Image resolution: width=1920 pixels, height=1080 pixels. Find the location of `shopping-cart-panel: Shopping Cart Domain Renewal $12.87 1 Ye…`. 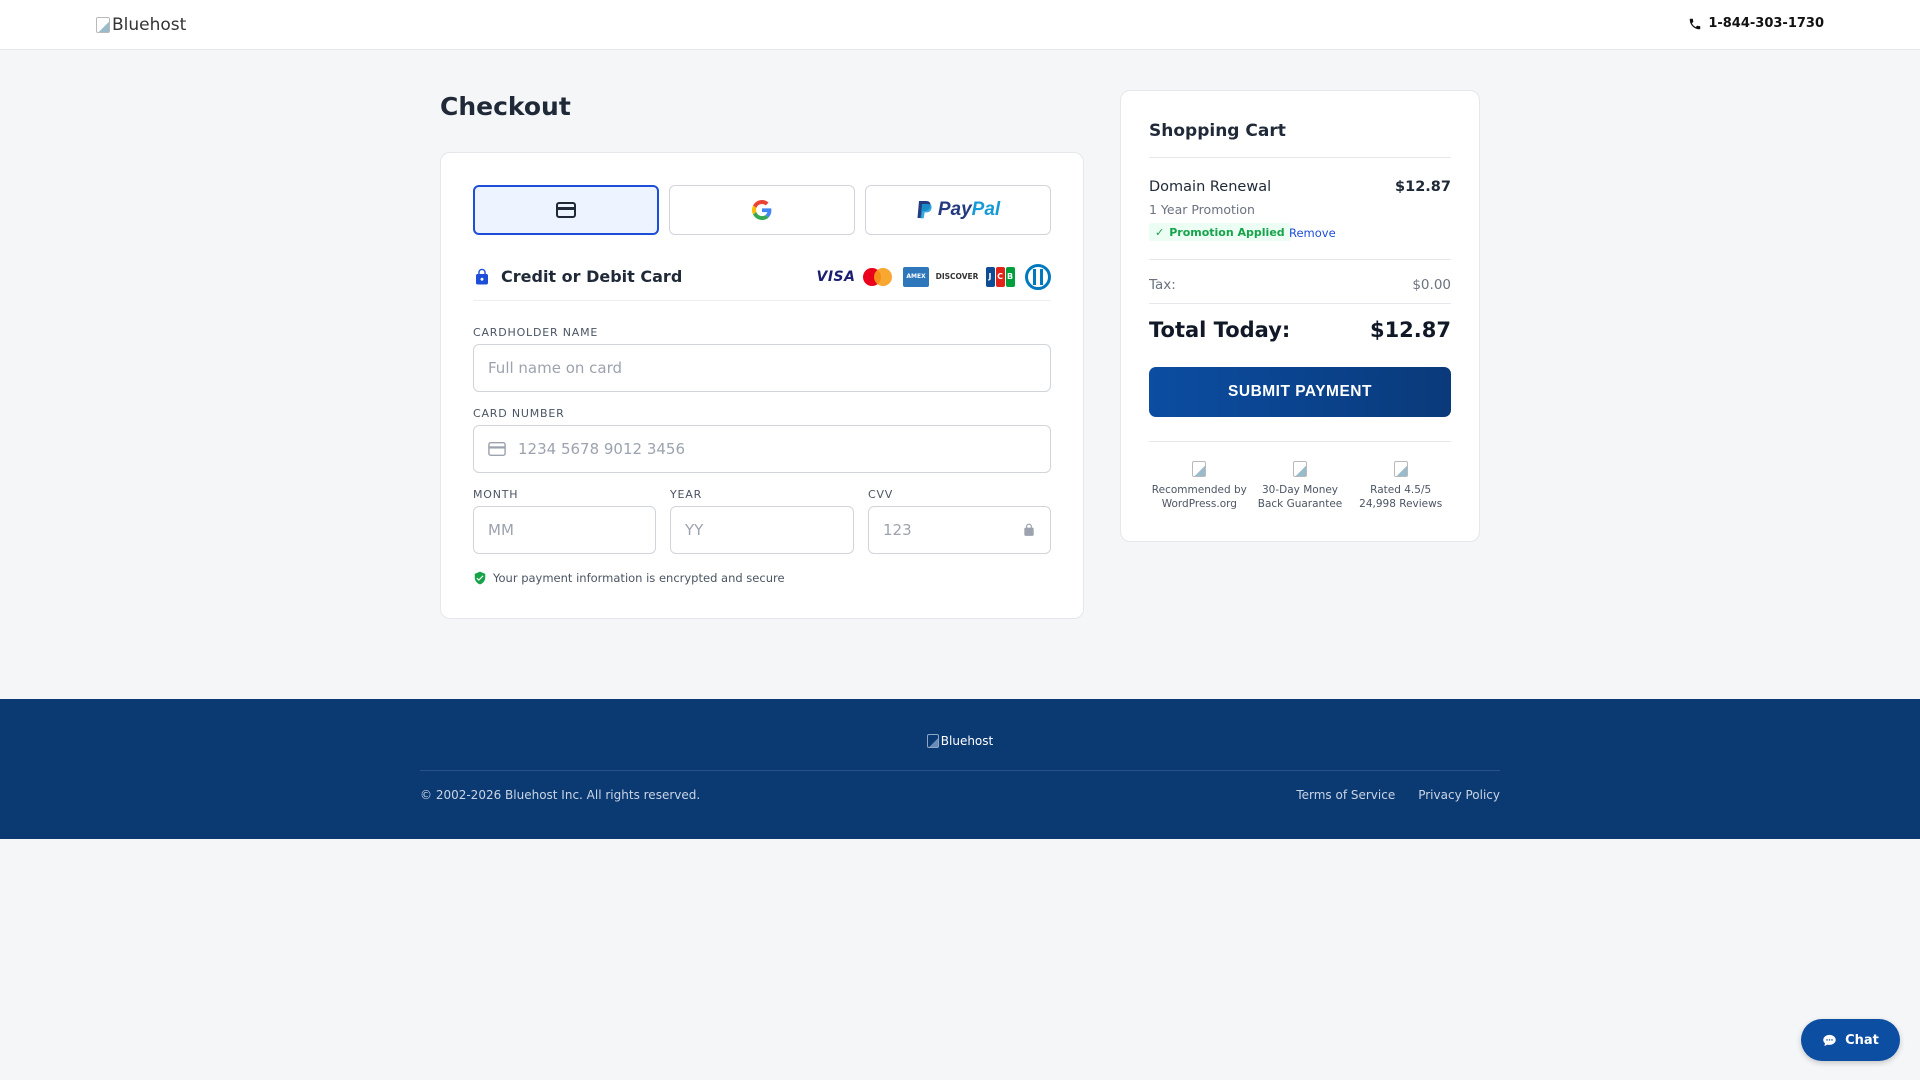

shopping-cart-panel: Shopping Cart Domain Renewal $12.87 1 Ye… is located at coordinates (1300, 316).